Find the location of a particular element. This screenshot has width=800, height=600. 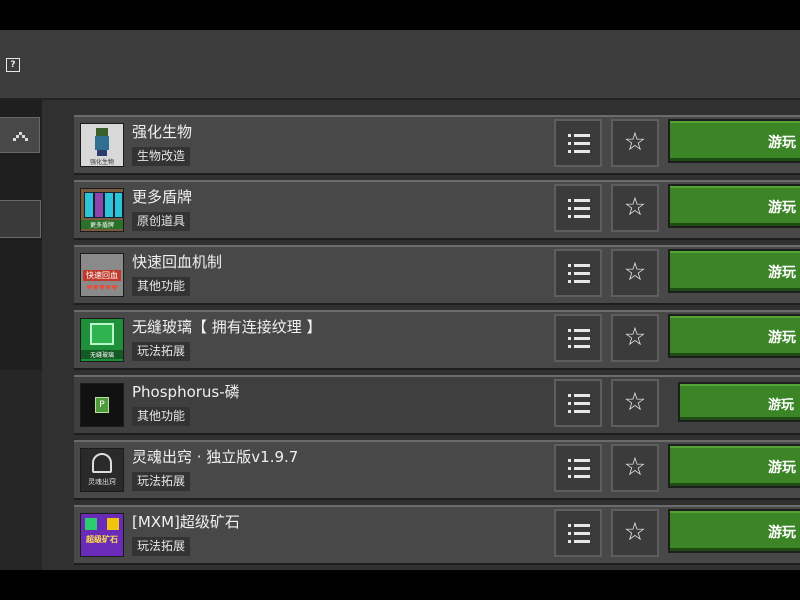

ghost-icon is located at coordinates (102, 463).